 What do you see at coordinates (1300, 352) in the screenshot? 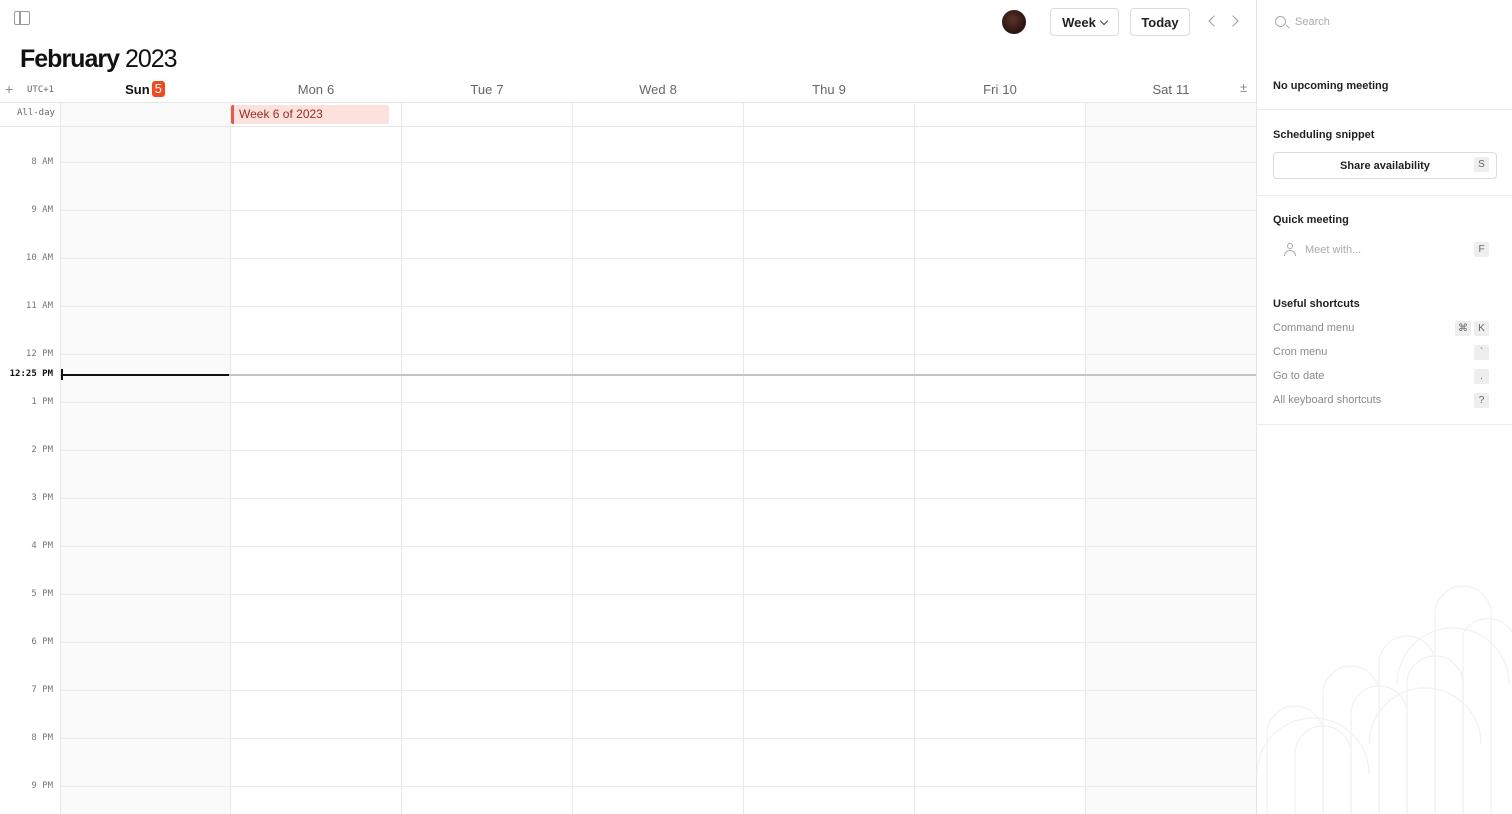
I see `shortcut-item: Cron menu` at bounding box center [1300, 352].